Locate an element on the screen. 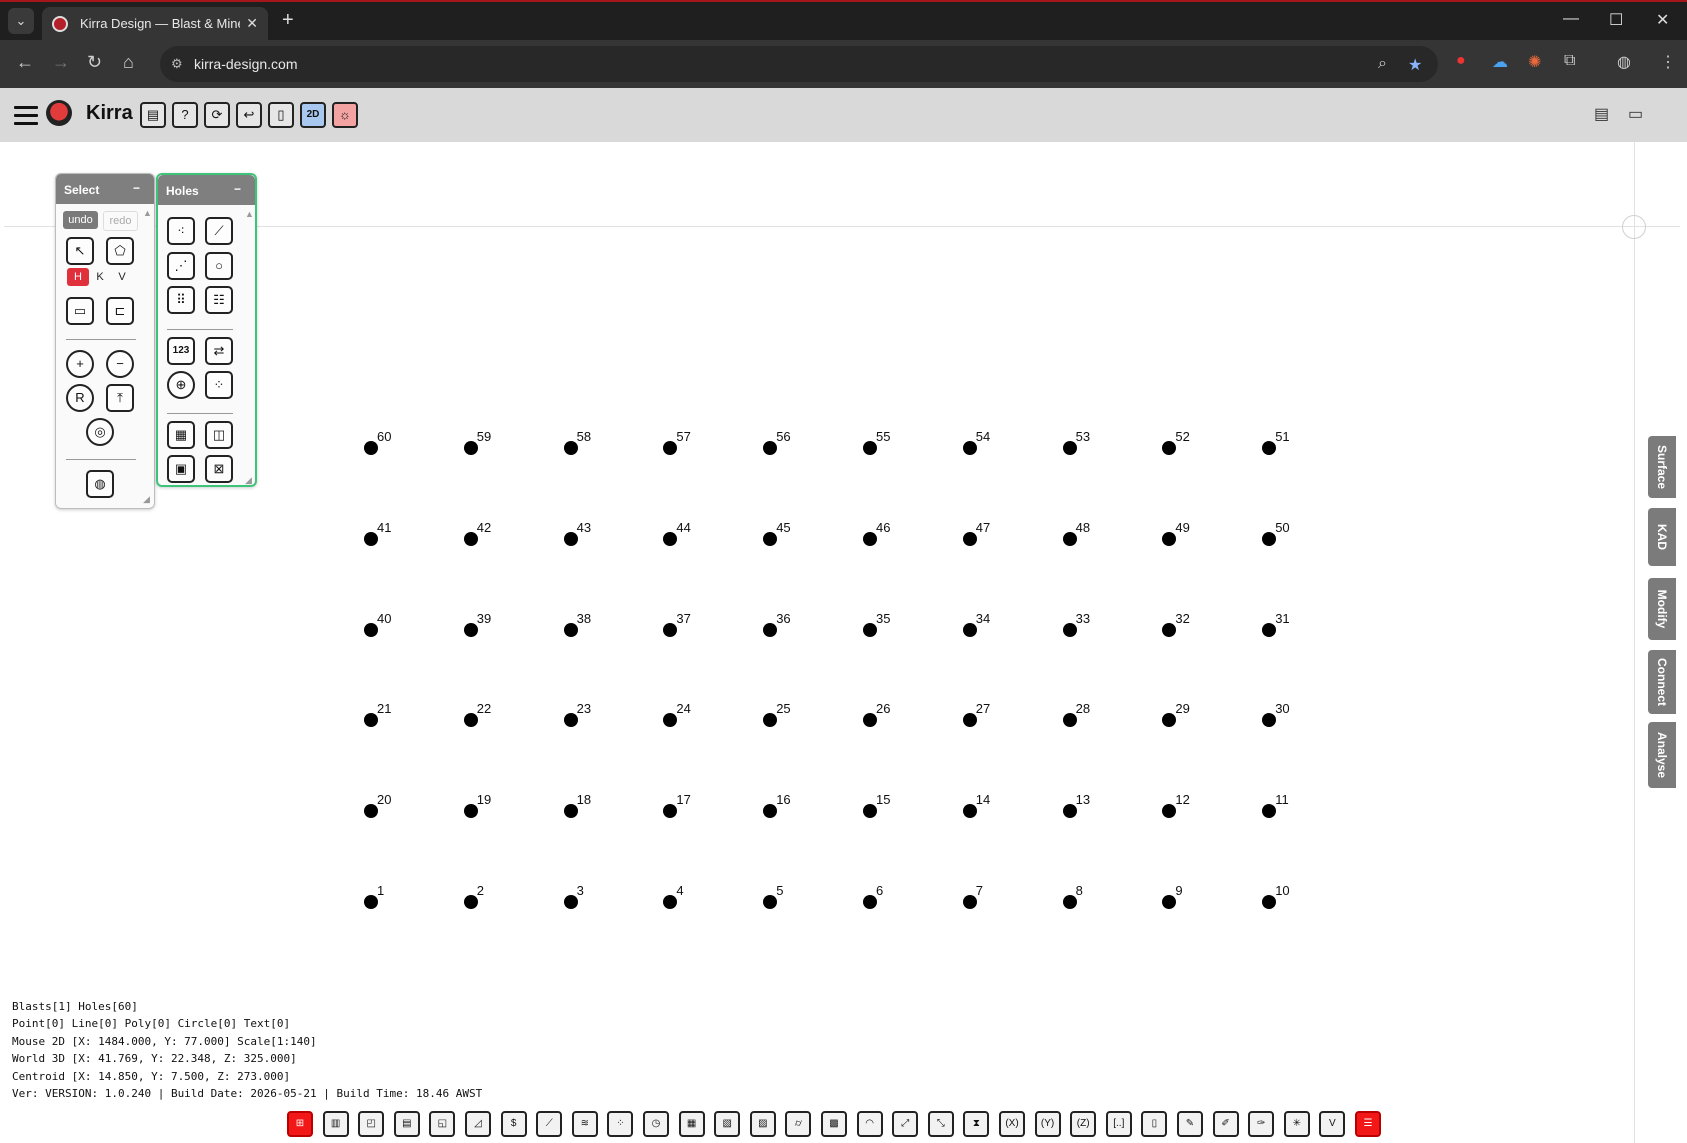  scatter-points-icon: ⁘ is located at coordinates (219, 385).